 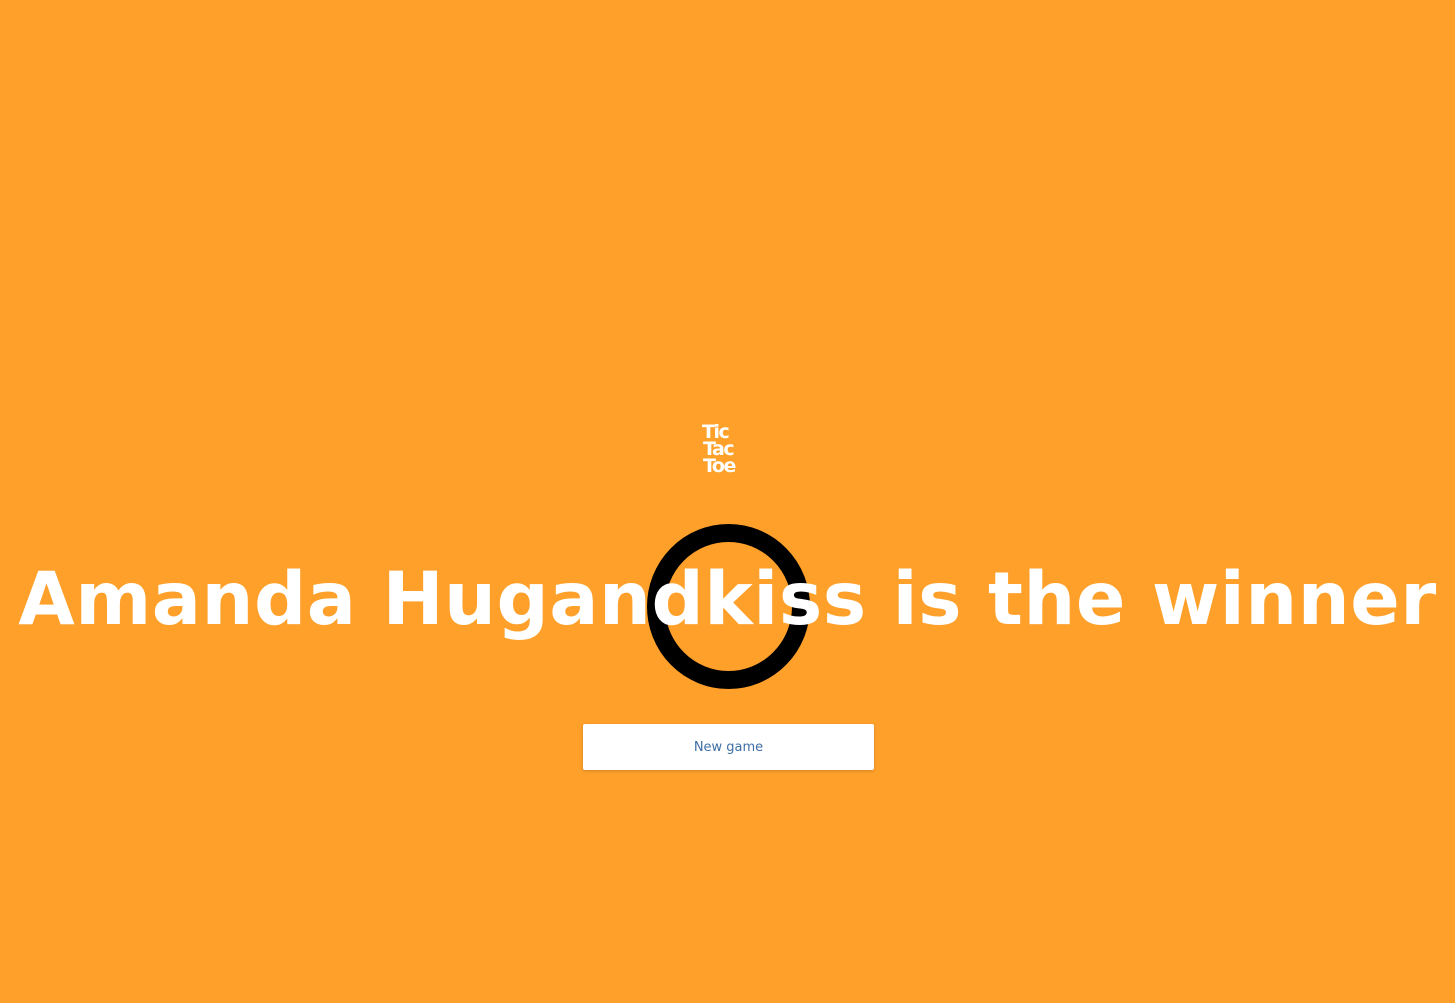 I want to click on logo-line-toe: Toe, so click(x=719, y=466).